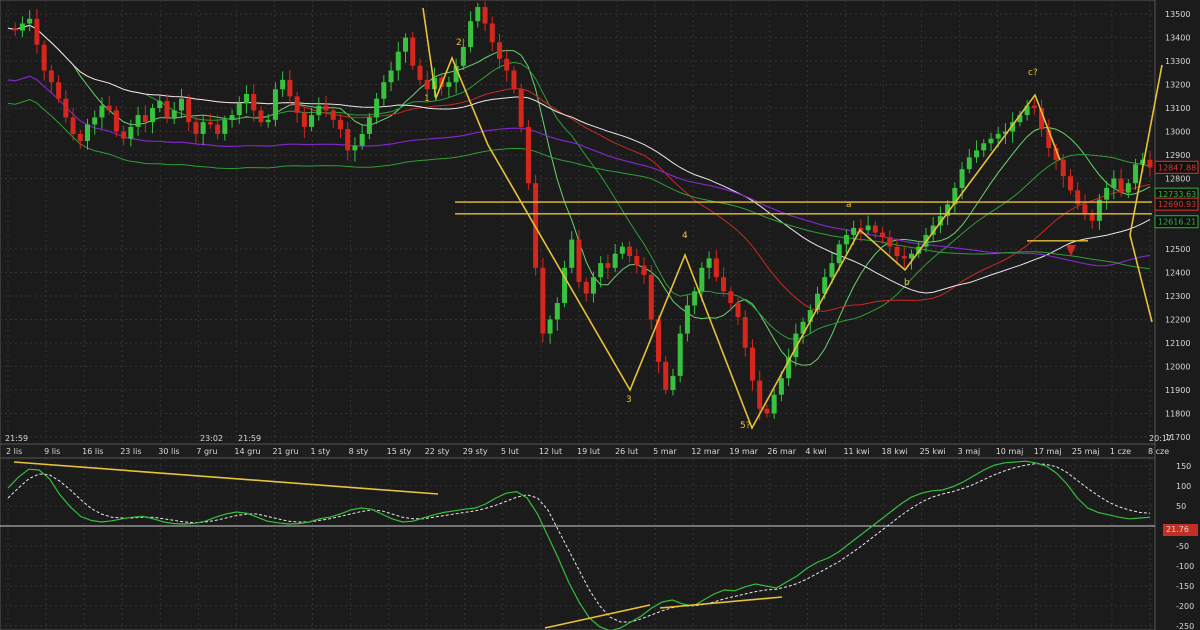 Image resolution: width=1200 pixels, height=630 pixels. Describe the element at coordinates (359, 451) in the screenshot. I see `date-tick-label: 8 sty` at that location.